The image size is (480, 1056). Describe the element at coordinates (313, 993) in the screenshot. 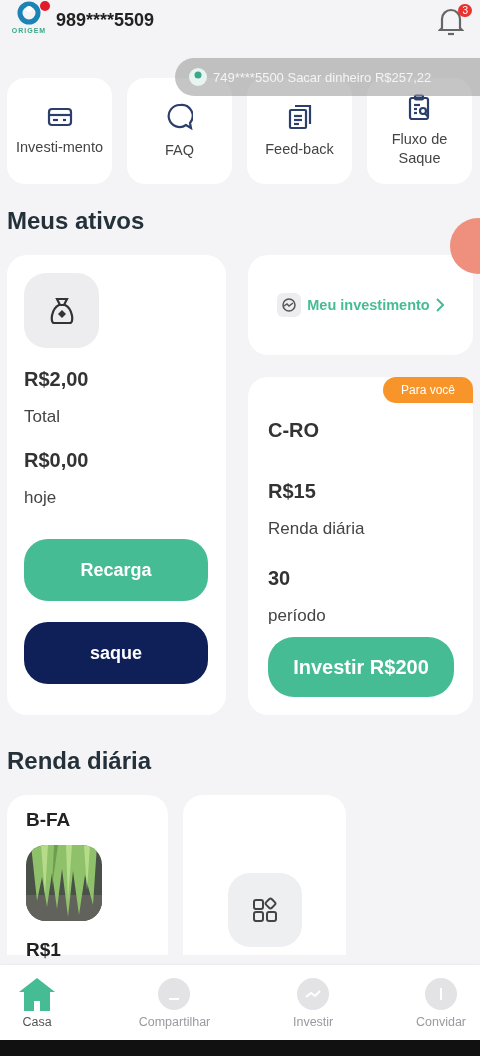

I see `trend-icon` at that location.